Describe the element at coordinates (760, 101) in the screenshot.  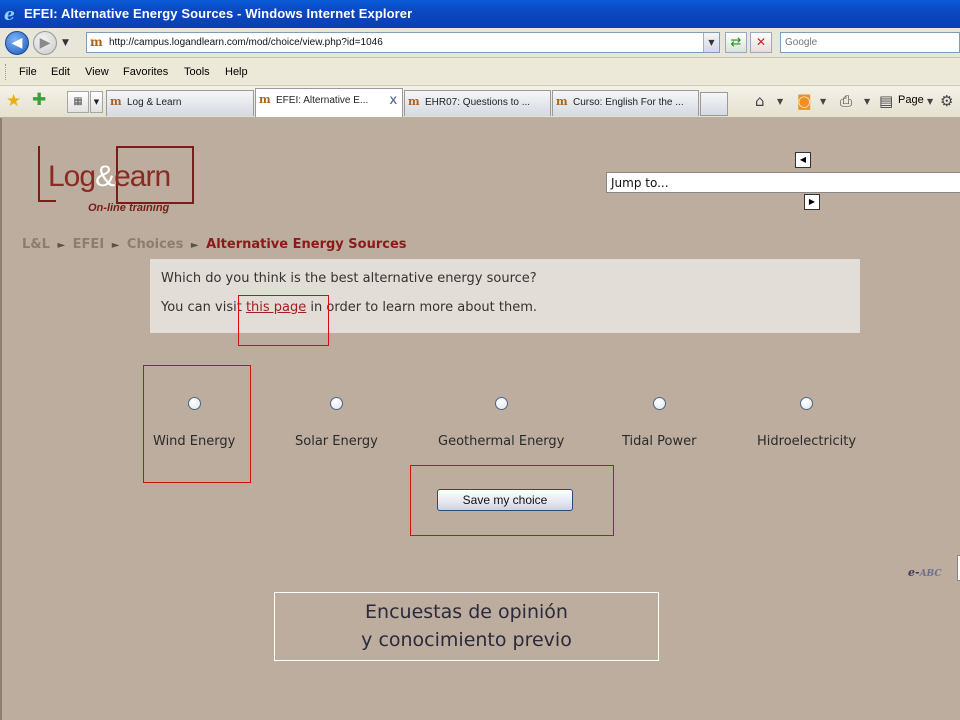
I see `home-icon: ⌂` at that location.